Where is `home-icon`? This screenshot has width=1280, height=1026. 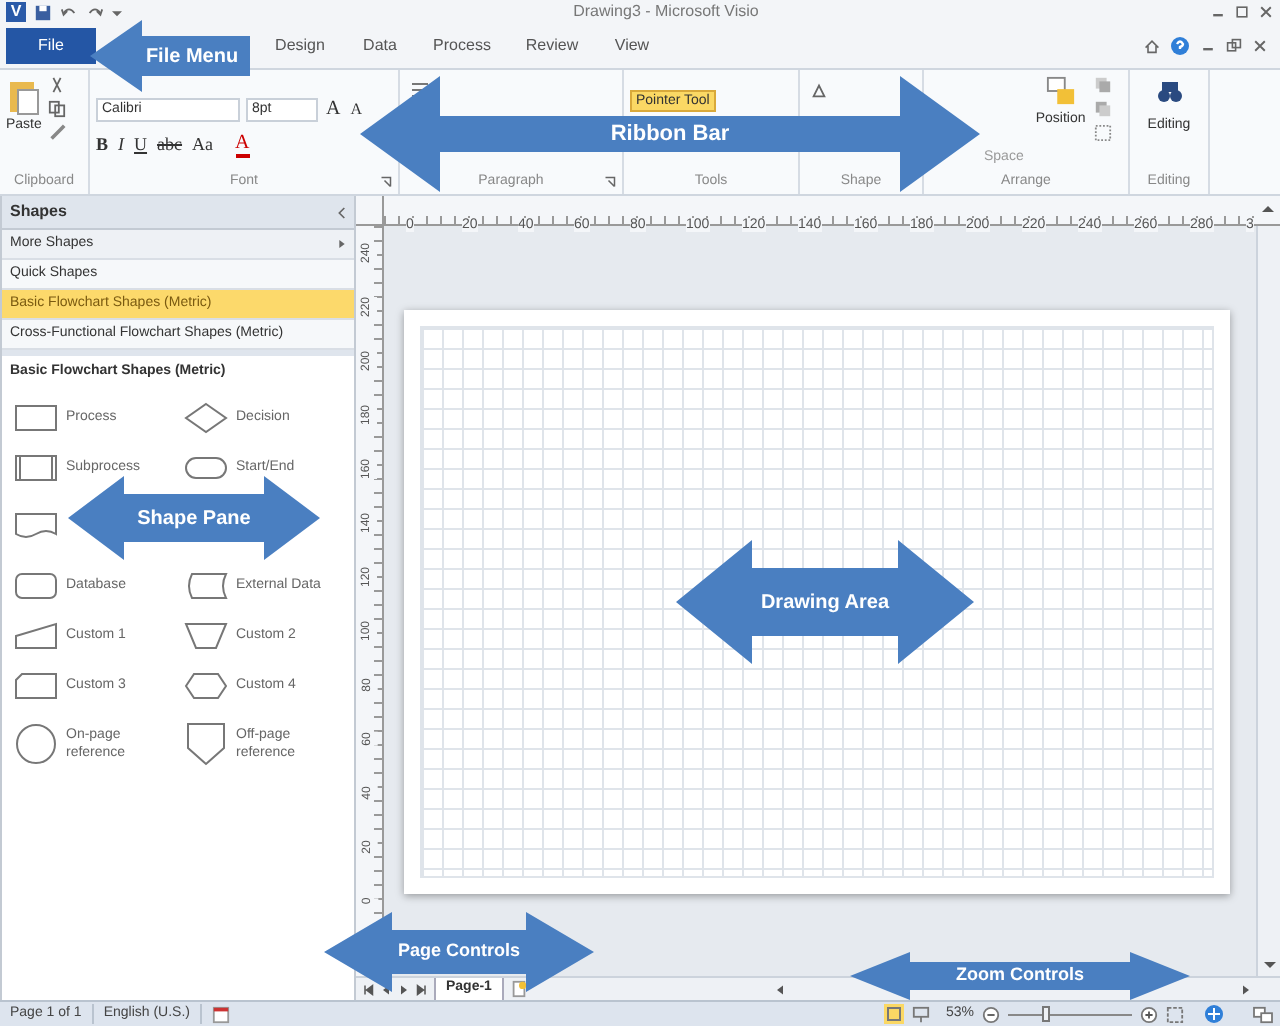 home-icon is located at coordinates (1152, 46).